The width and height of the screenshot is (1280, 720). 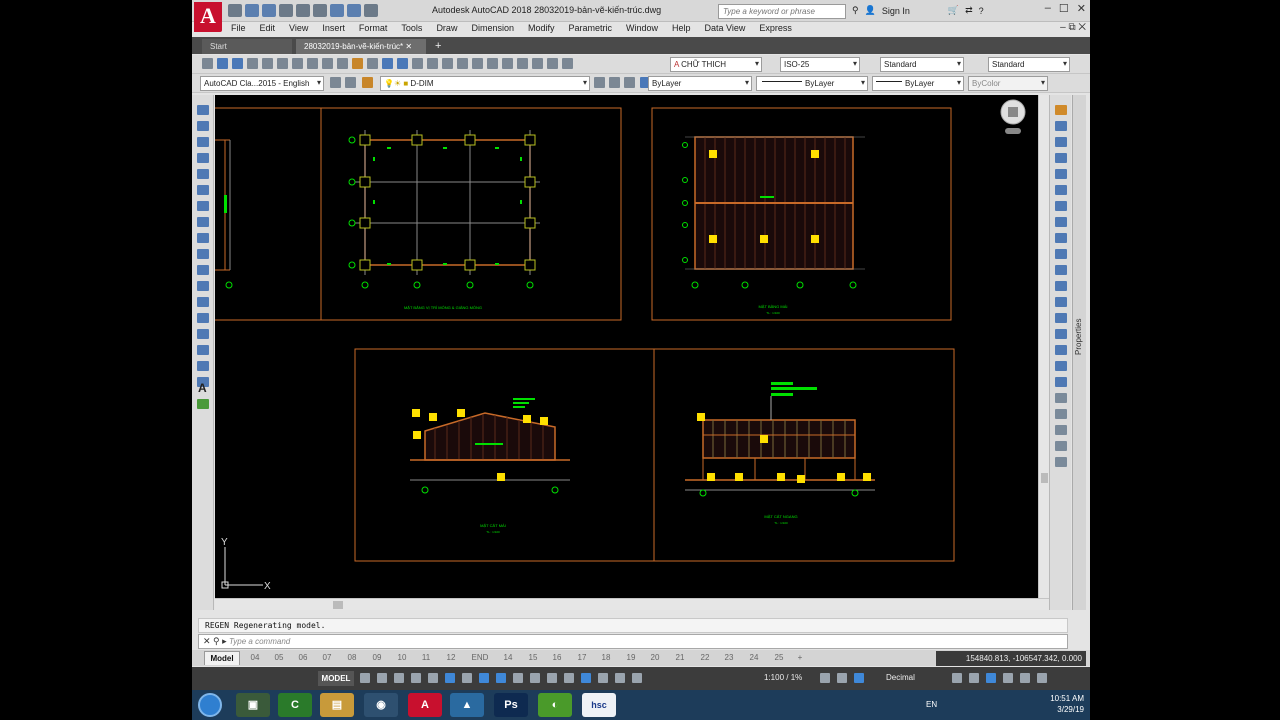 I want to click on start-button, so click(x=210, y=705).